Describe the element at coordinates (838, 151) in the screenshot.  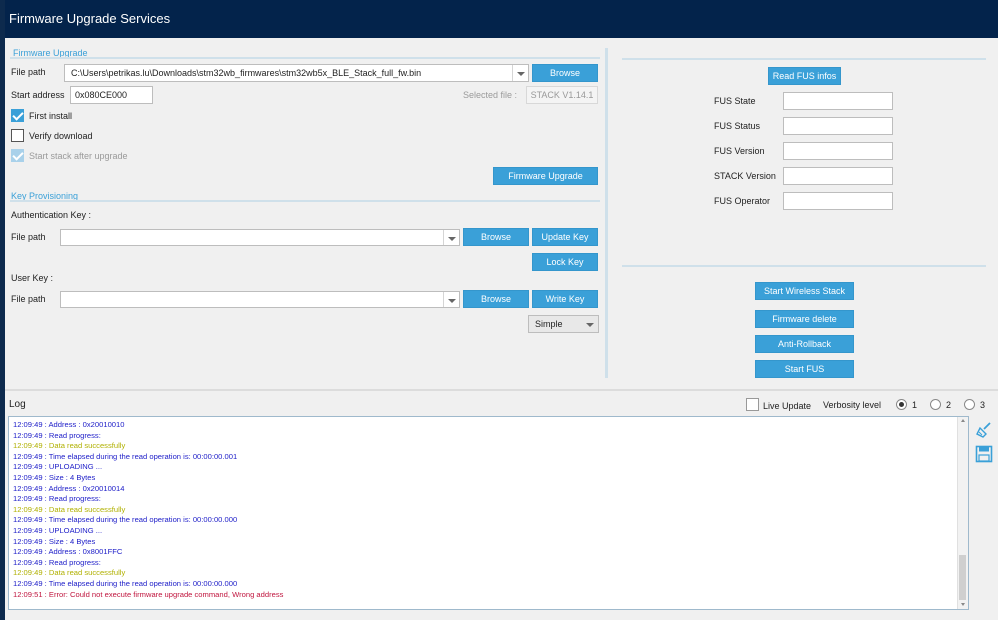
I see `fus-version-field` at that location.